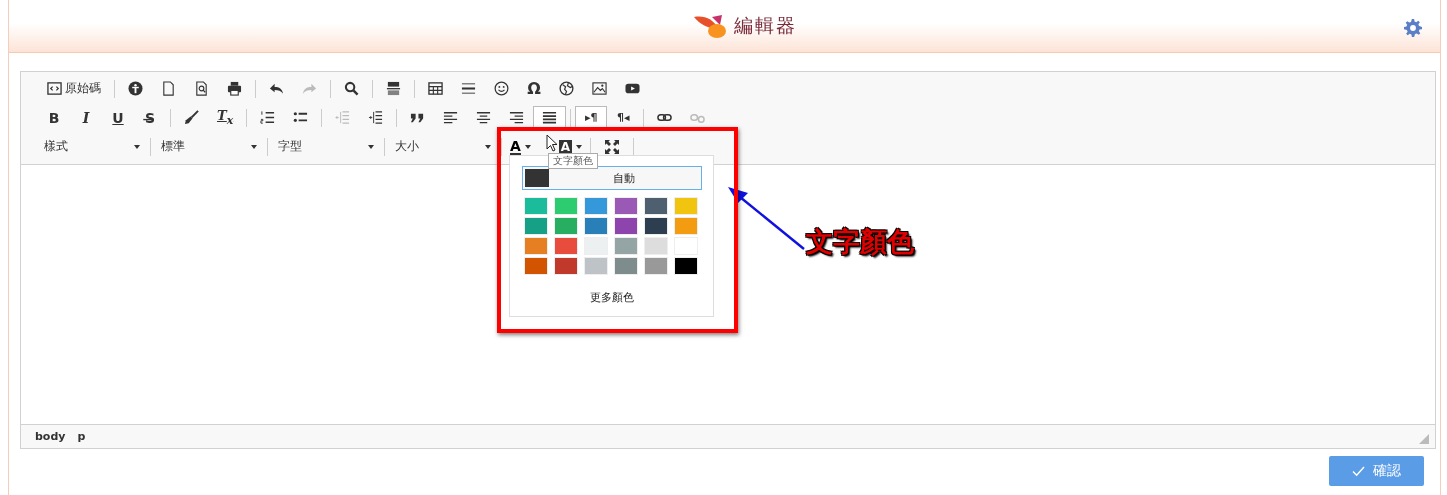 This screenshot has width=1447, height=495. Describe the element at coordinates (1413, 28) in the screenshot. I see `settings-icon` at that location.